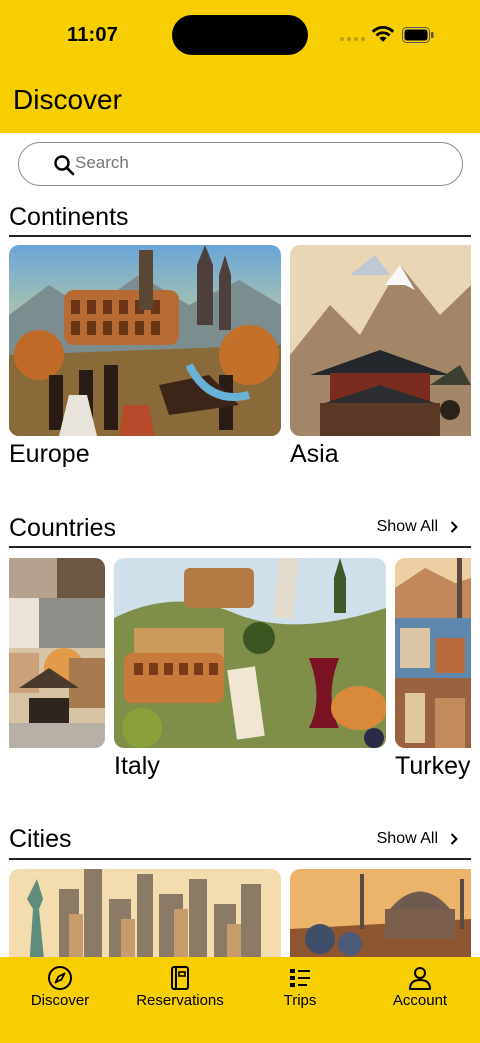 The width and height of the screenshot is (480, 1043). I want to click on search-icon, so click(64, 165).